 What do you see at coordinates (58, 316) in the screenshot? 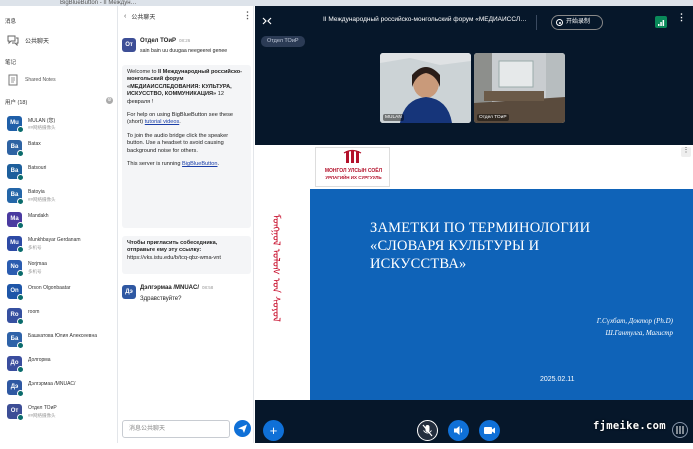
I see `user-list-item: Ro room` at bounding box center [58, 316].